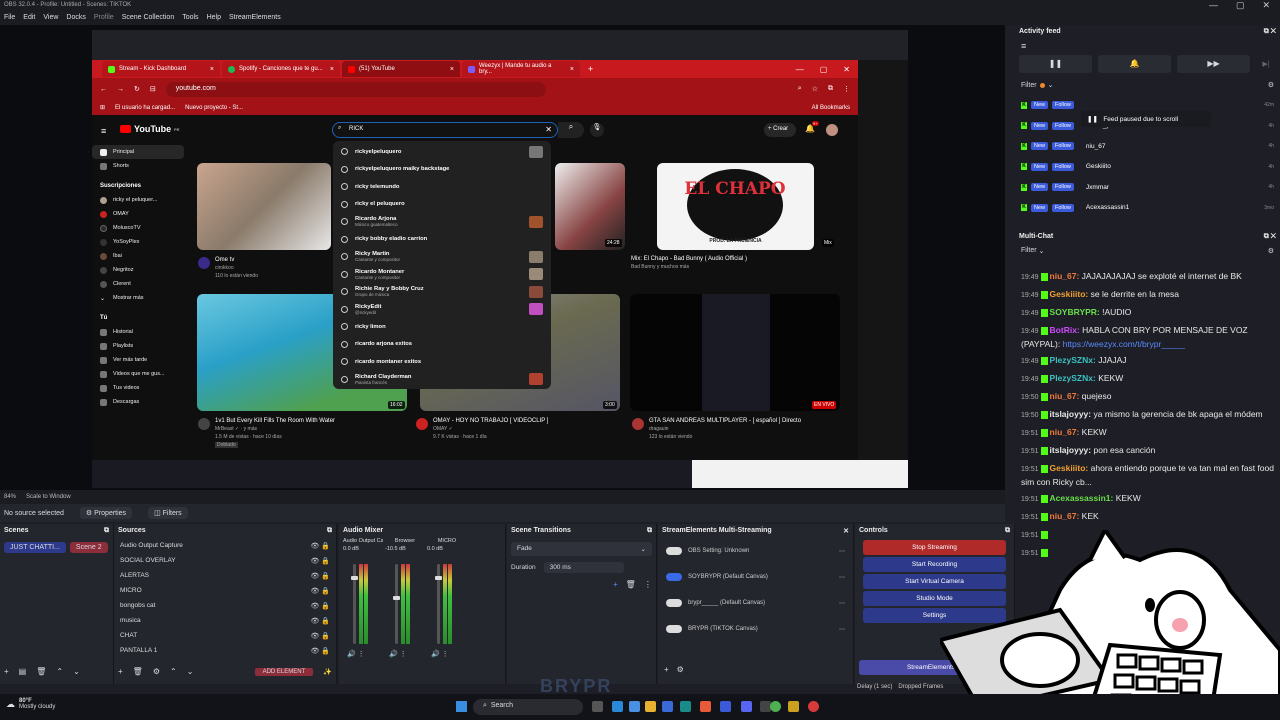 This screenshot has height=720, width=1280. What do you see at coordinates (442, 362) in the screenshot?
I see `suggestion-item: ricardo montaner exitos` at bounding box center [442, 362].